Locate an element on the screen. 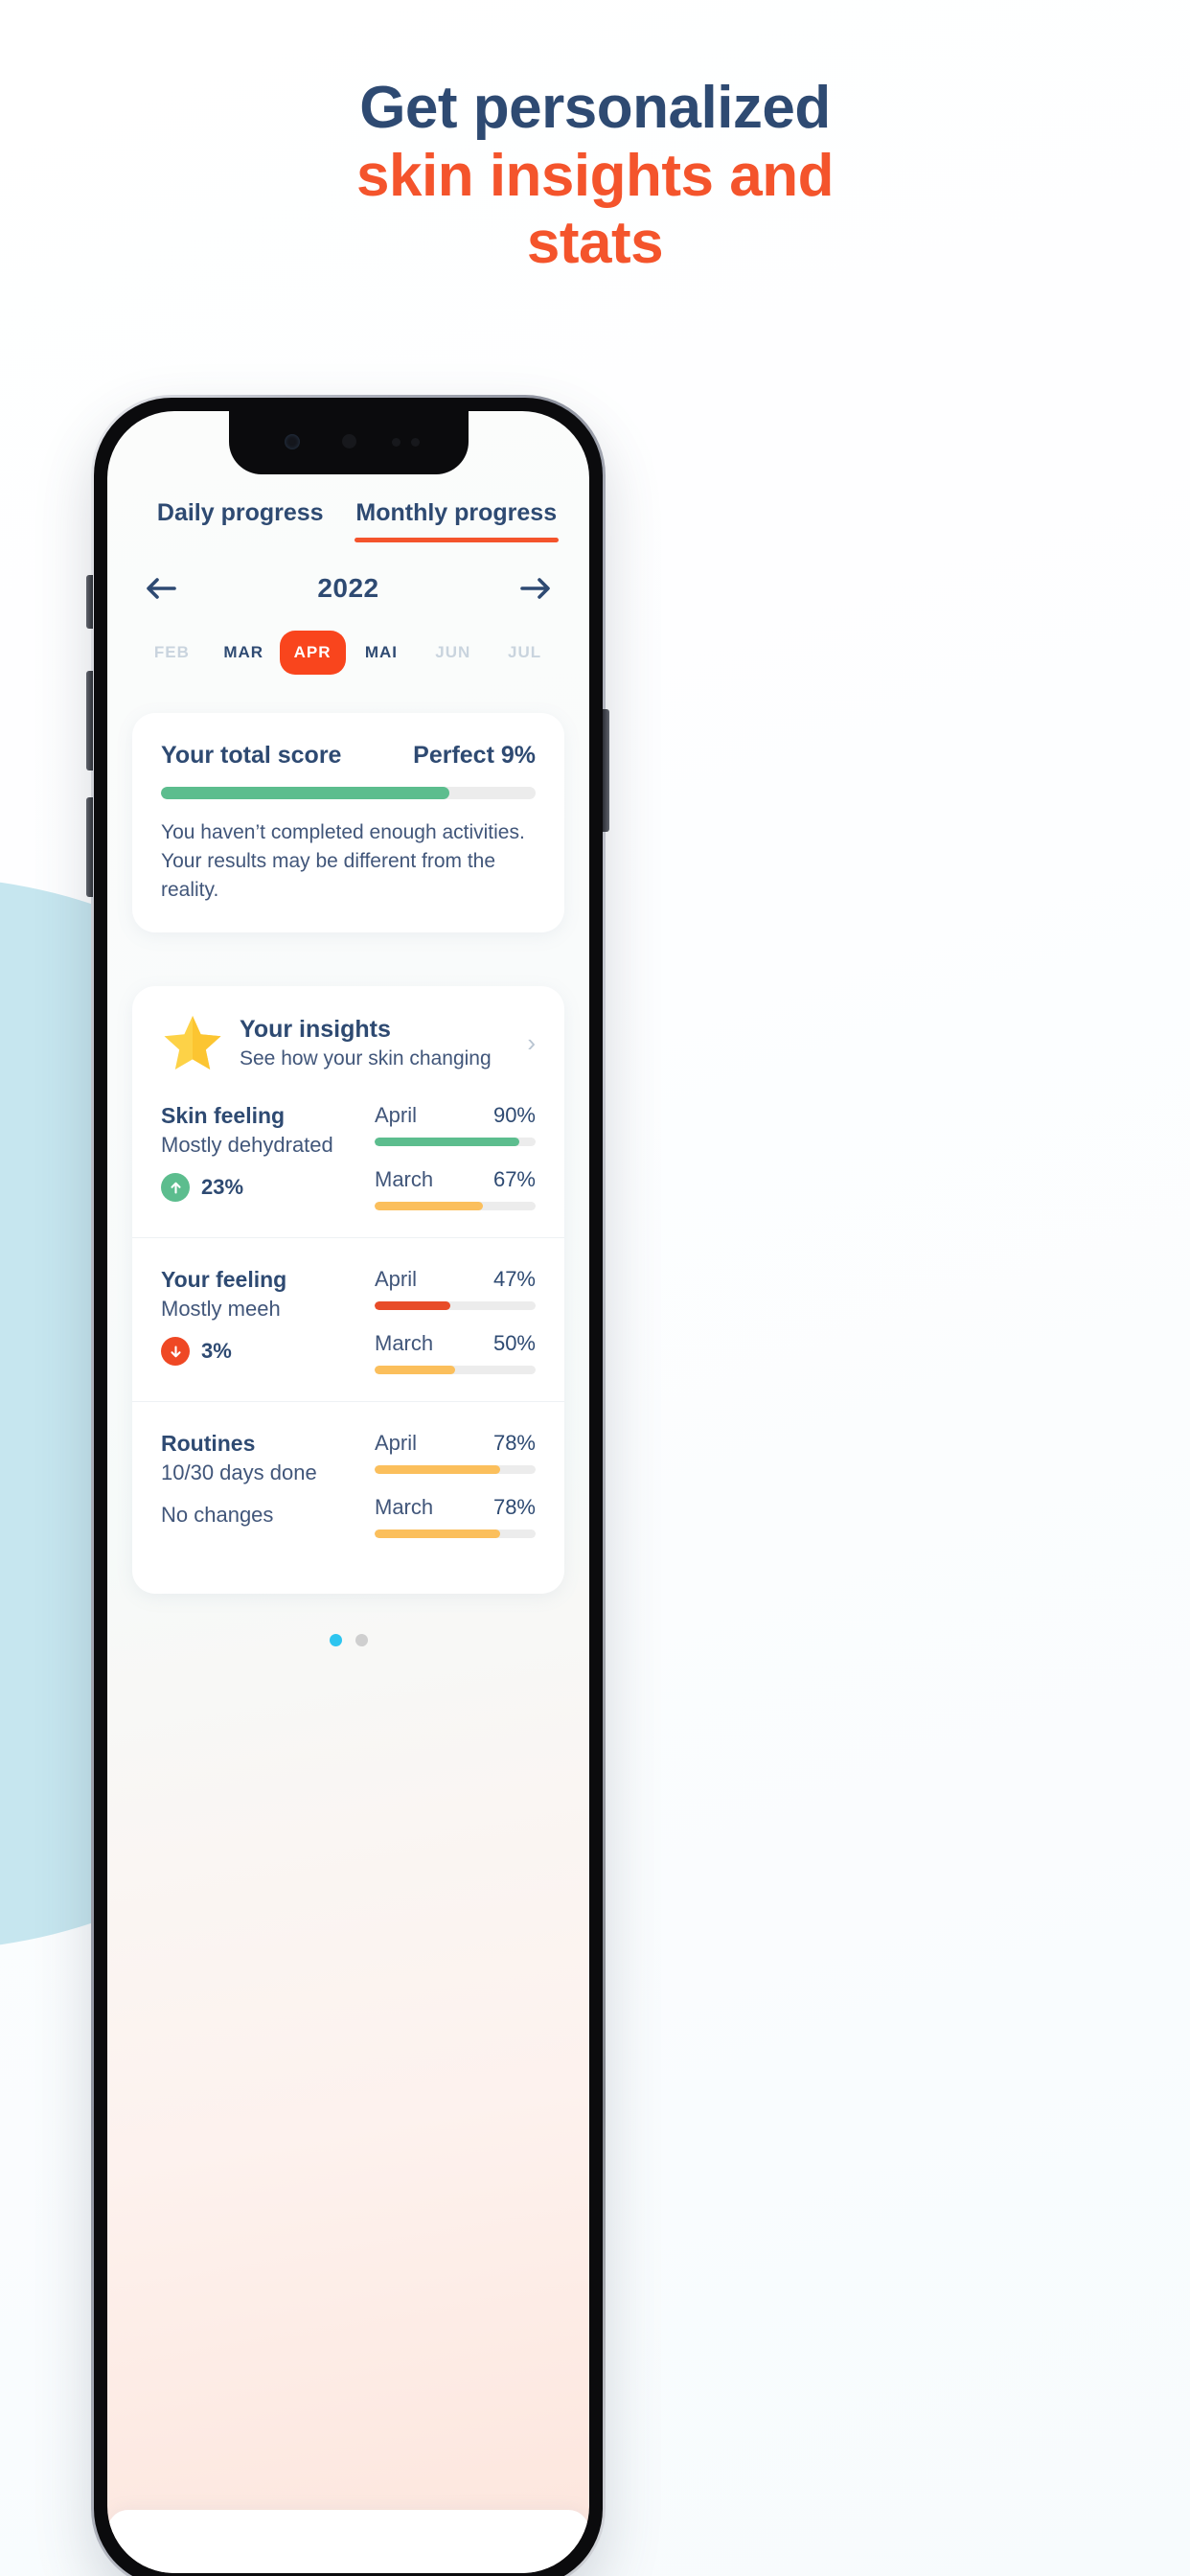 This screenshot has width=1190, height=2576. month-mai: MAI is located at coordinates (382, 652).